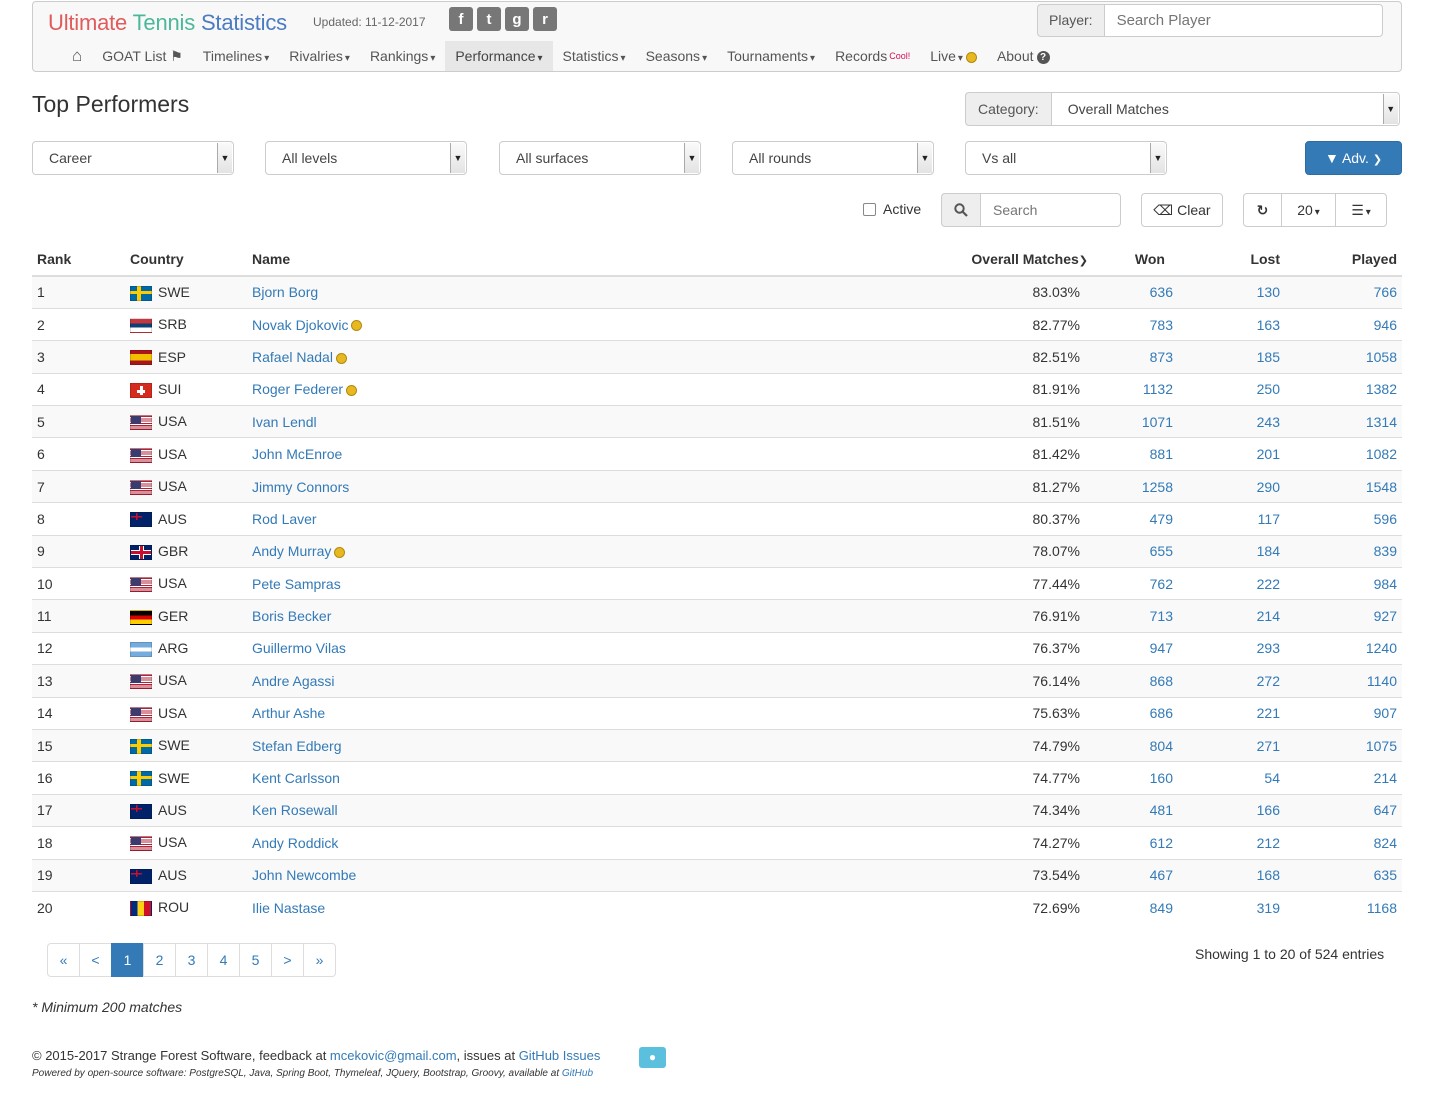  Describe the element at coordinates (1161, 519) in the screenshot. I see `won-link: 479` at that location.